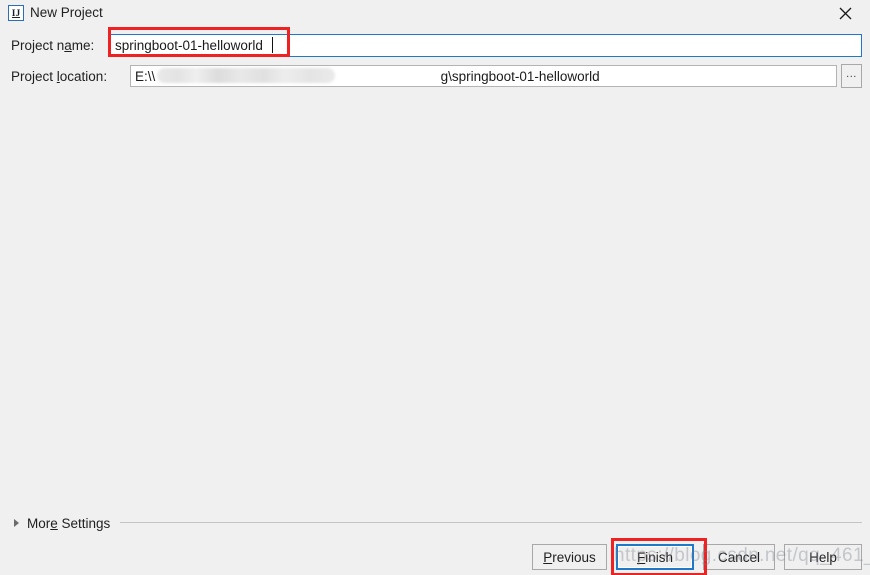  What do you see at coordinates (486, 45) in the screenshot?
I see `project-name-input` at bounding box center [486, 45].